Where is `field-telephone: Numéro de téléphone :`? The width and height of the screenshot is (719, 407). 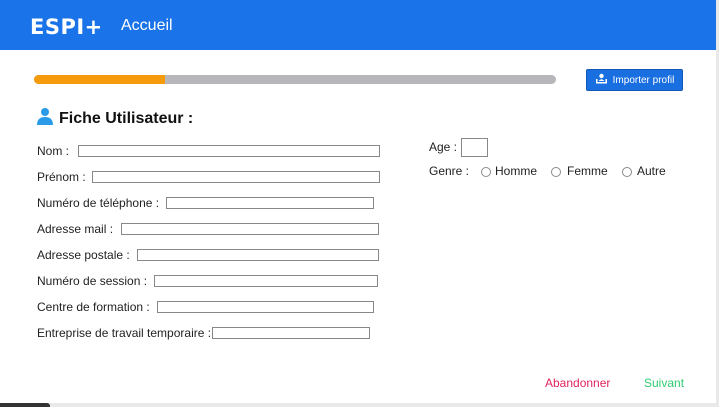
field-telephone: Numéro de téléphone : is located at coordinates (206, 203).